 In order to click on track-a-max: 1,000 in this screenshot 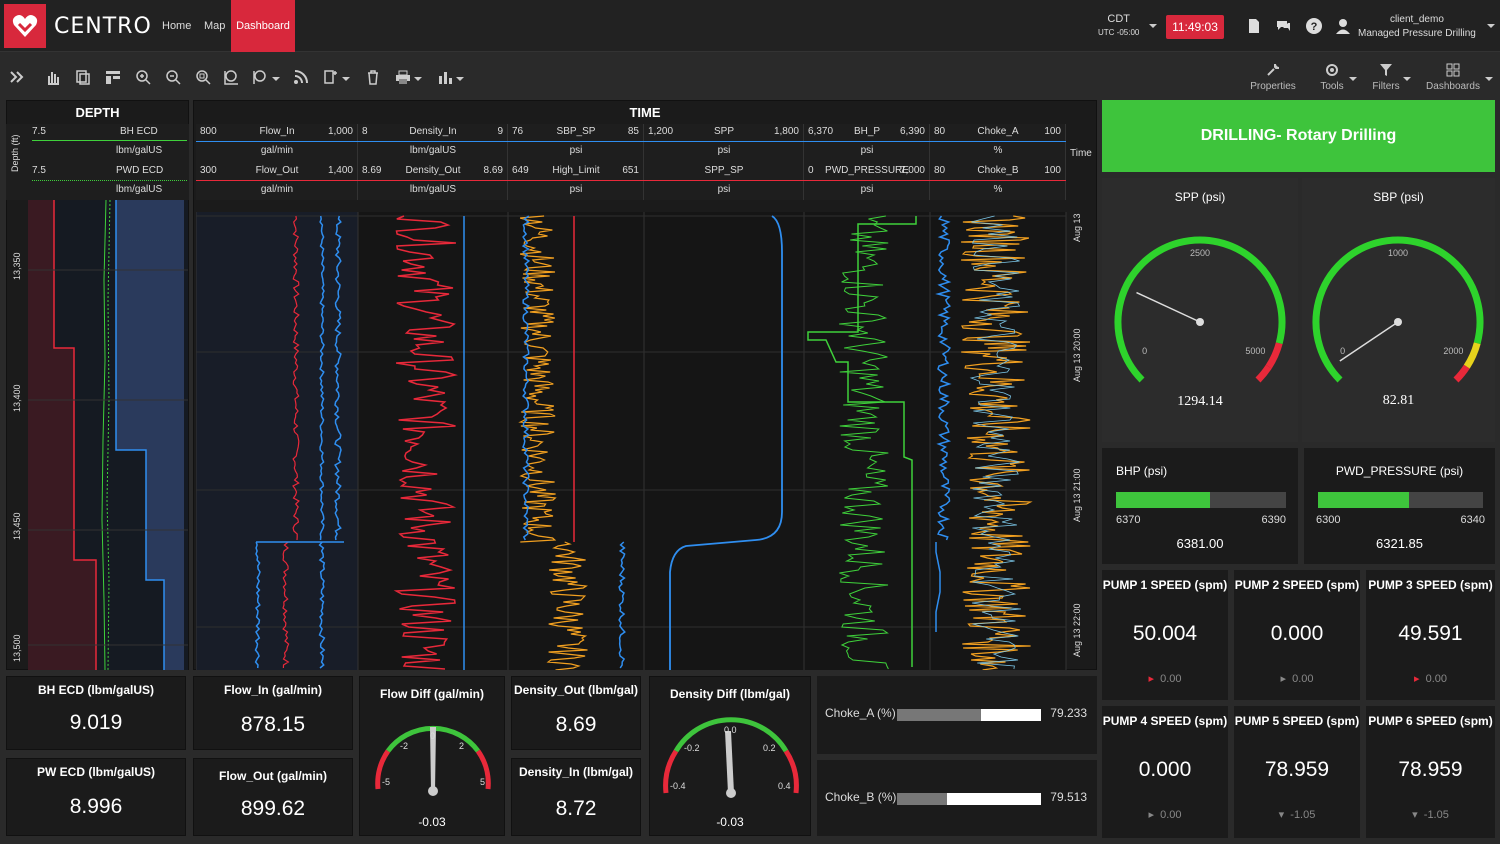, I will do `click(340, 131)`.